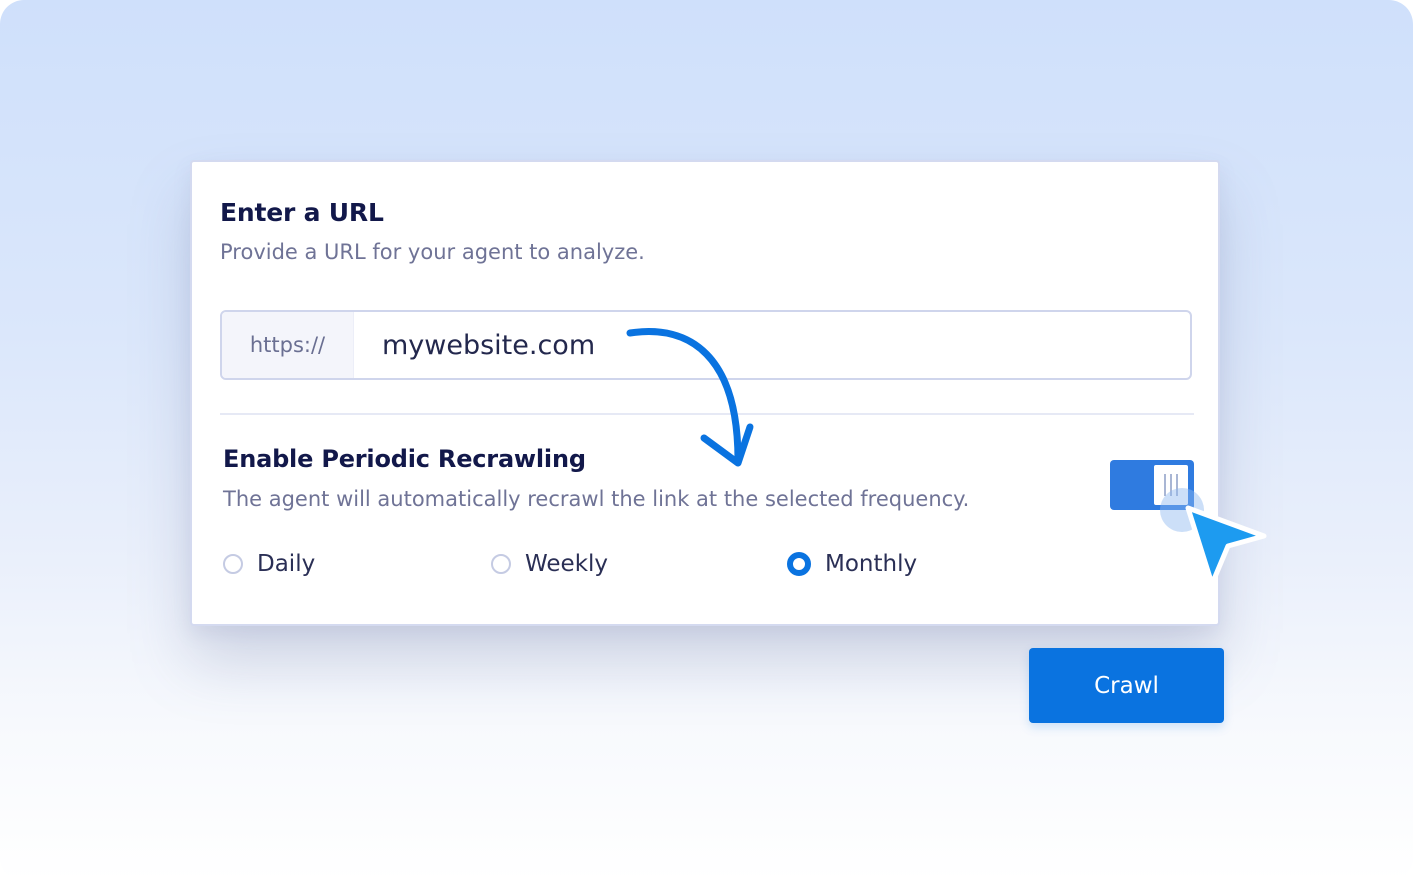 The image size is (1413, 882). I want to click on radio-option-monthly: Monthly, so click(852, 564).